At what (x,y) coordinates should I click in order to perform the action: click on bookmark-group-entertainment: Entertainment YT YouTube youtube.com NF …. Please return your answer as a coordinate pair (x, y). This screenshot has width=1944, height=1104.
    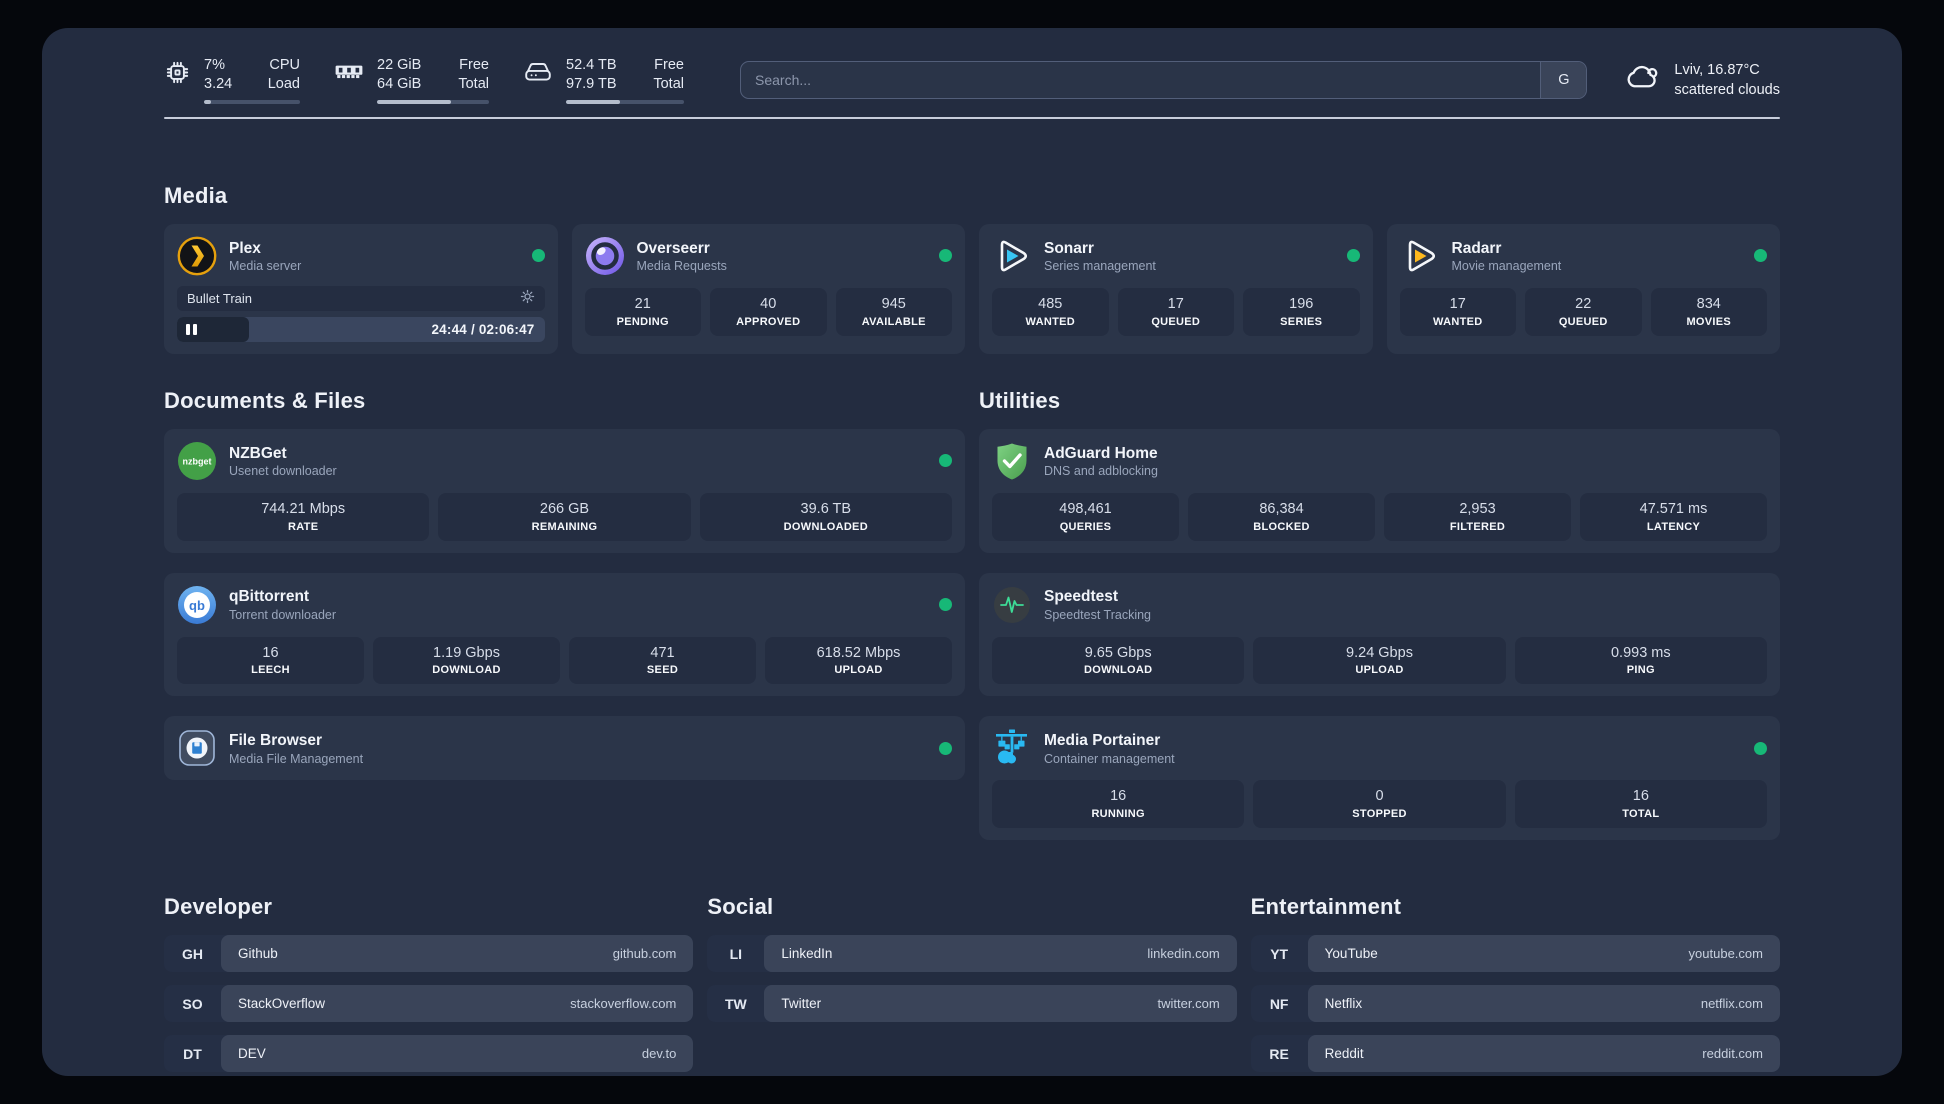
    Looking at the image, I should click on (1515, 985).